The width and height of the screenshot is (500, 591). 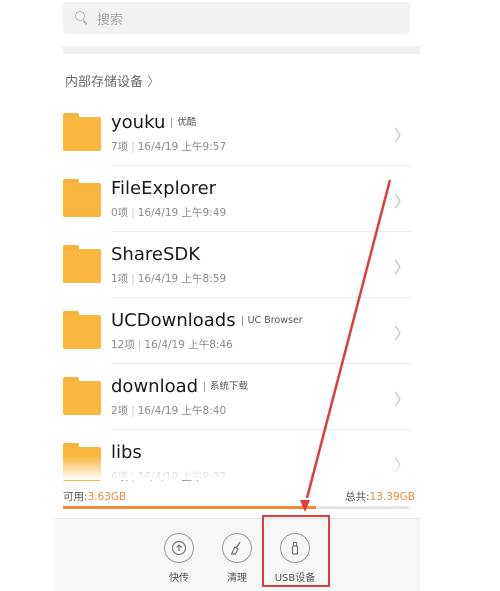 I want to click on folder-app-tag: UC Browser, so click(x=272, y=320).